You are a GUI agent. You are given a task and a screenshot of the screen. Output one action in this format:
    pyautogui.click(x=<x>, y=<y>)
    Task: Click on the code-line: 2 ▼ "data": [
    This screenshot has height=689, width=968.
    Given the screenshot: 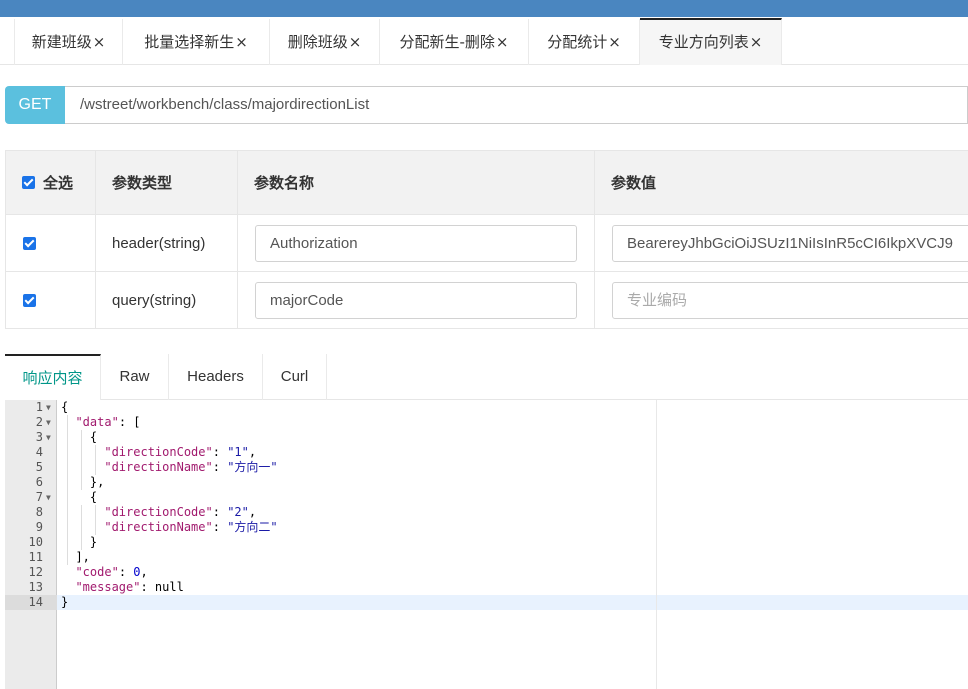 What is the action you would take?
    pyautogui.click(x=486, y=422)
    